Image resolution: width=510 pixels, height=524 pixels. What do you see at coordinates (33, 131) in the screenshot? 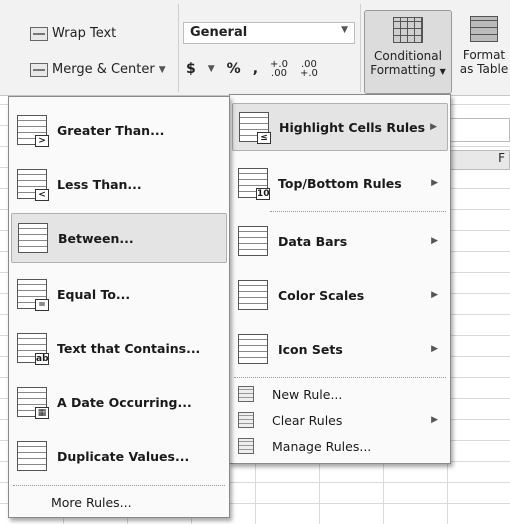
I see `greater-than-icon: >` at bounding box center [33, 131].